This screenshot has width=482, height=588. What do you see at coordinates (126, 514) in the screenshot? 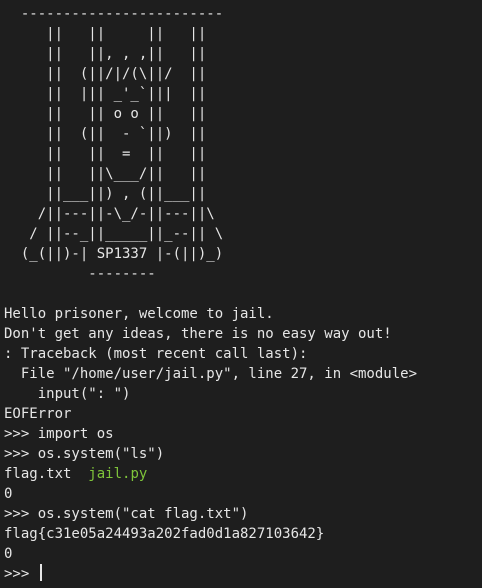
I see `command-cat-flag: >>> os.system("cat flag.txt")` at bounding box center [126, 514].